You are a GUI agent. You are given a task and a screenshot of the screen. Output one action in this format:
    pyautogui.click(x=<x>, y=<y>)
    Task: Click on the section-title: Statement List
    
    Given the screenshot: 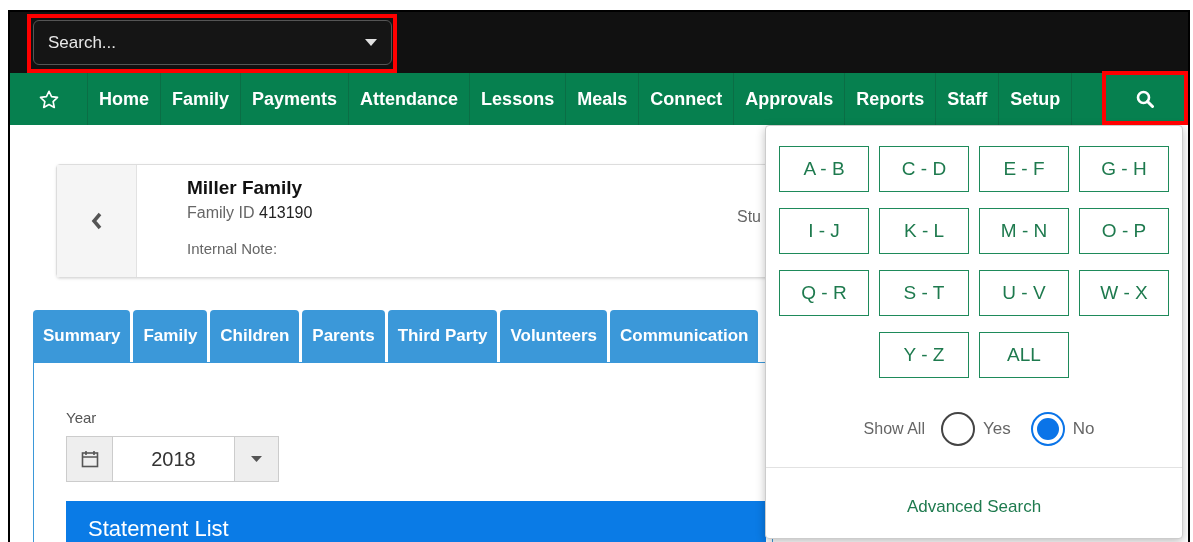 What is the action you would take?
    pyautogui.click(x=158, y=528)
    